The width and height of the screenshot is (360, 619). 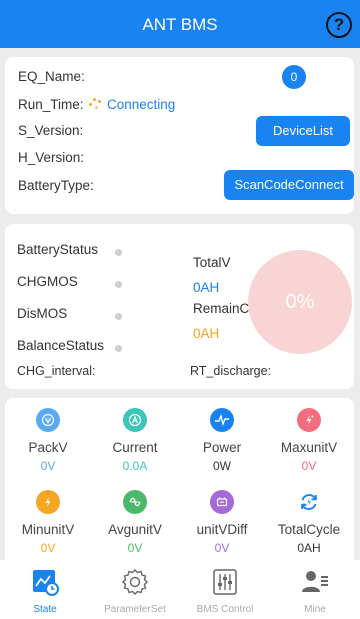 I want to click on metric-packv: PackV 0V, so click(x=48, y=440).